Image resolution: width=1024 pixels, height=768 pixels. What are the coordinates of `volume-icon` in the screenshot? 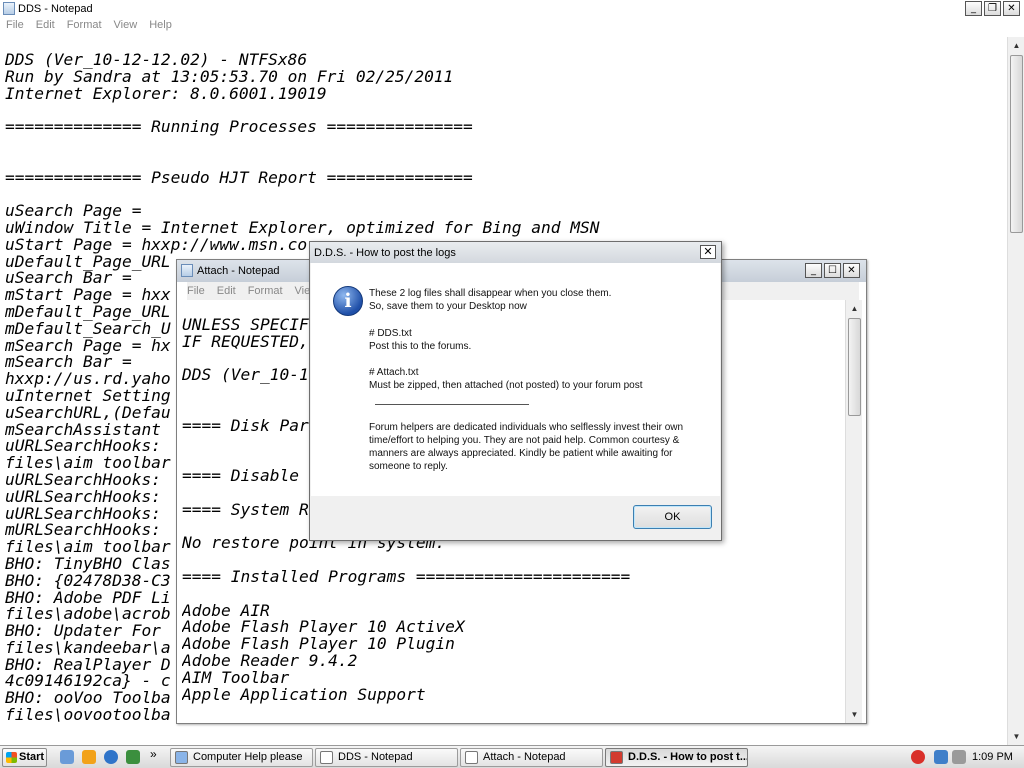 It's located at (959, 757).